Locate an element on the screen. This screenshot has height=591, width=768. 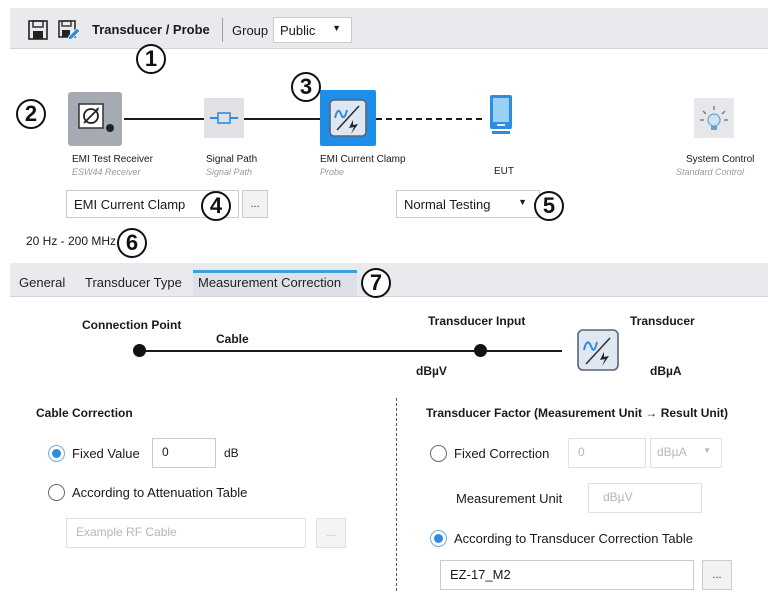
toolbar: Transducer / Probe Group Public ▼ is located at coordinates (389, 28).